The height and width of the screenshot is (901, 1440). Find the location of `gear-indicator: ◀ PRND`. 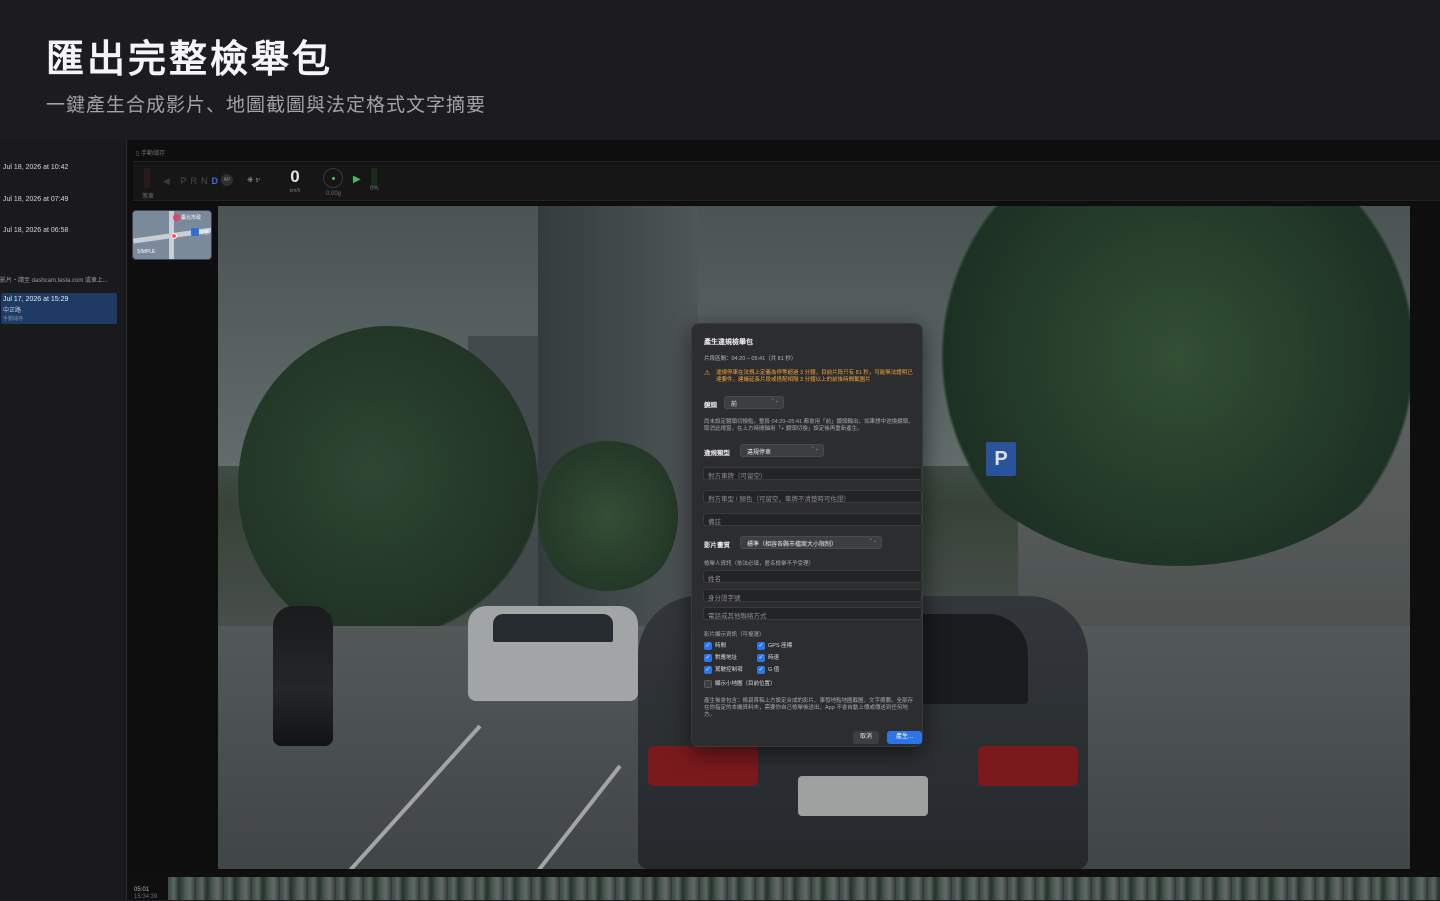

gear-indicator: ◀ PRND is located at coordinates (192, 181).